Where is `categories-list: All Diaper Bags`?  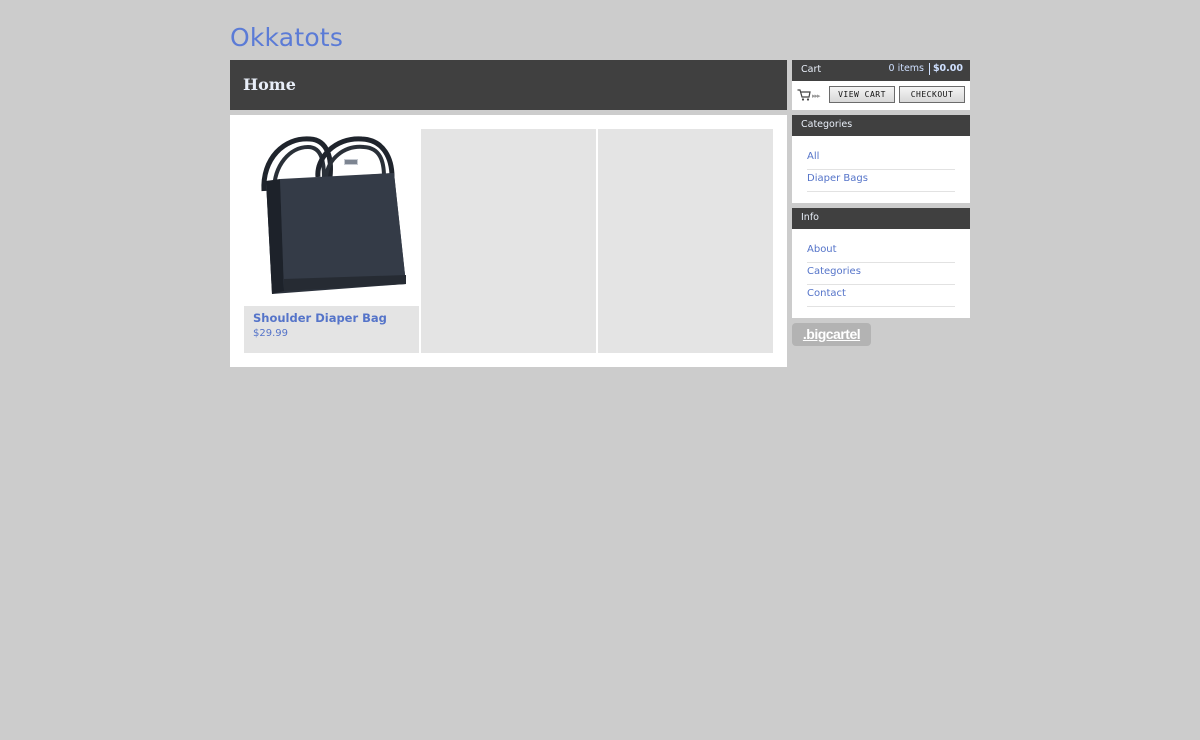
categories-list: All Diaper Bags is located at coordinates (881, 169).